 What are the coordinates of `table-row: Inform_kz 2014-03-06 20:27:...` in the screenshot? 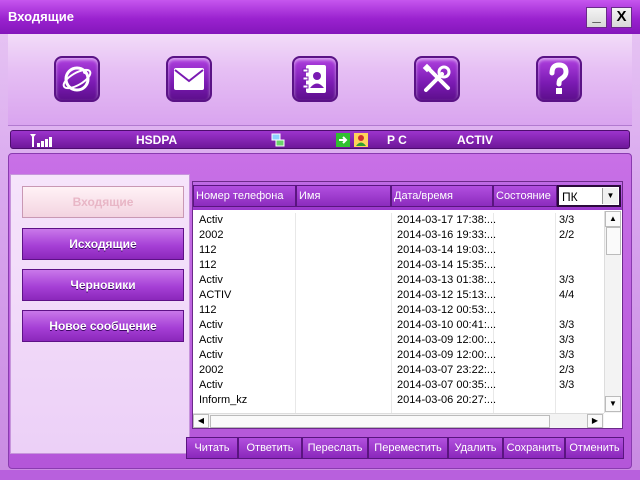 It's located at (399, 400).